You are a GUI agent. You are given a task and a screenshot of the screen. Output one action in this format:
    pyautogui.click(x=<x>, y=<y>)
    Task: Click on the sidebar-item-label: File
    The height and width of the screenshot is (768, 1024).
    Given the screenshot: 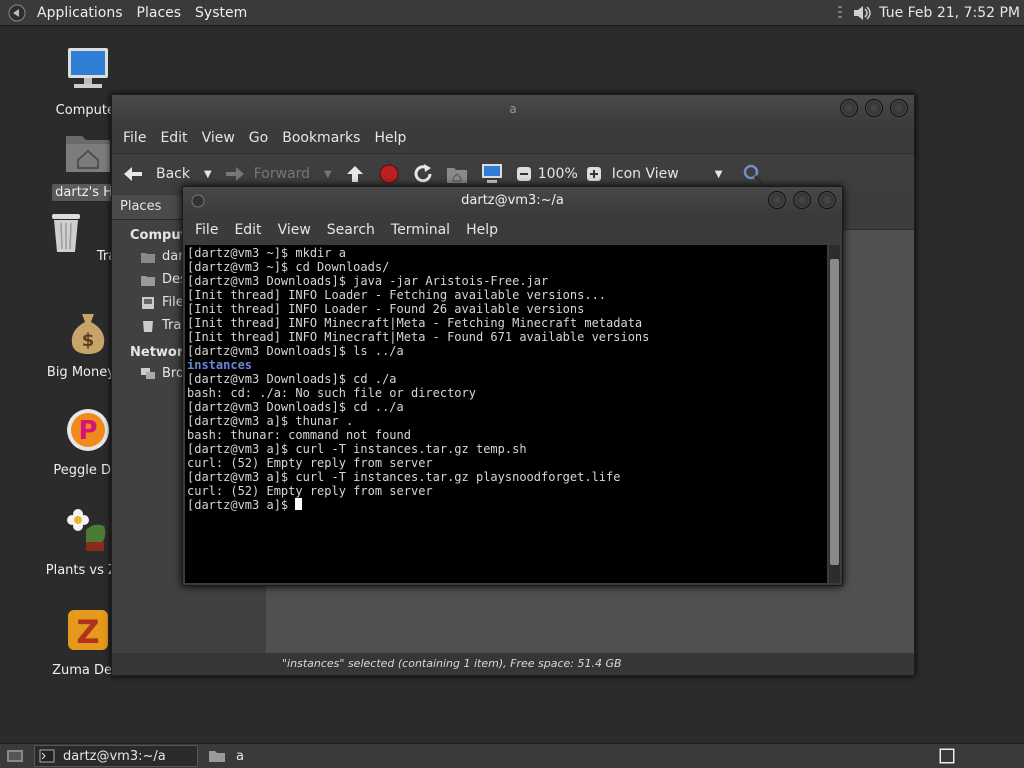 What is the action you would take?
    pyautogui.click(x=173, y=302)
    